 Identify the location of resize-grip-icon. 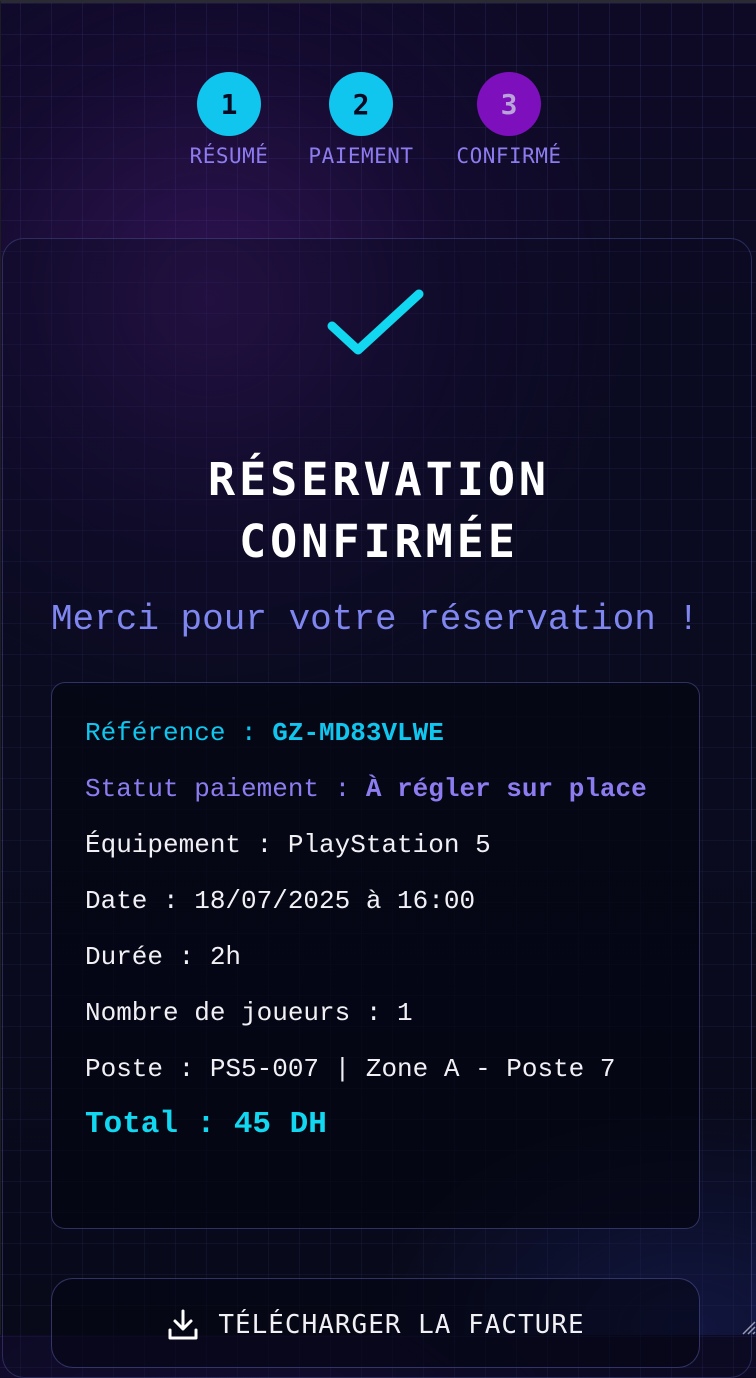
(747, 1326).